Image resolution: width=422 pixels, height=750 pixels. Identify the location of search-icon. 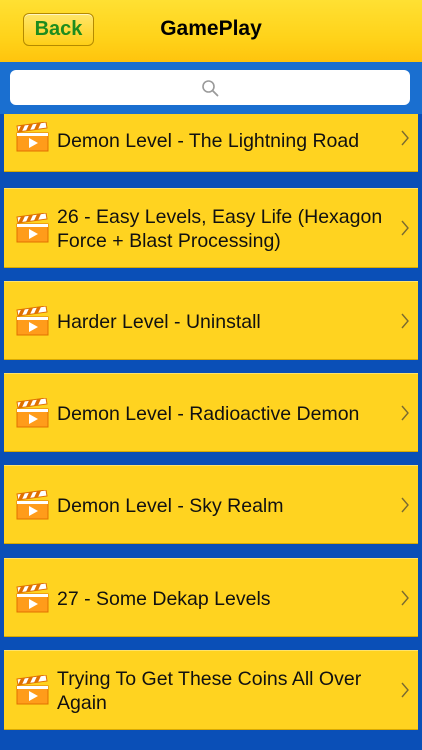
(210, 87).